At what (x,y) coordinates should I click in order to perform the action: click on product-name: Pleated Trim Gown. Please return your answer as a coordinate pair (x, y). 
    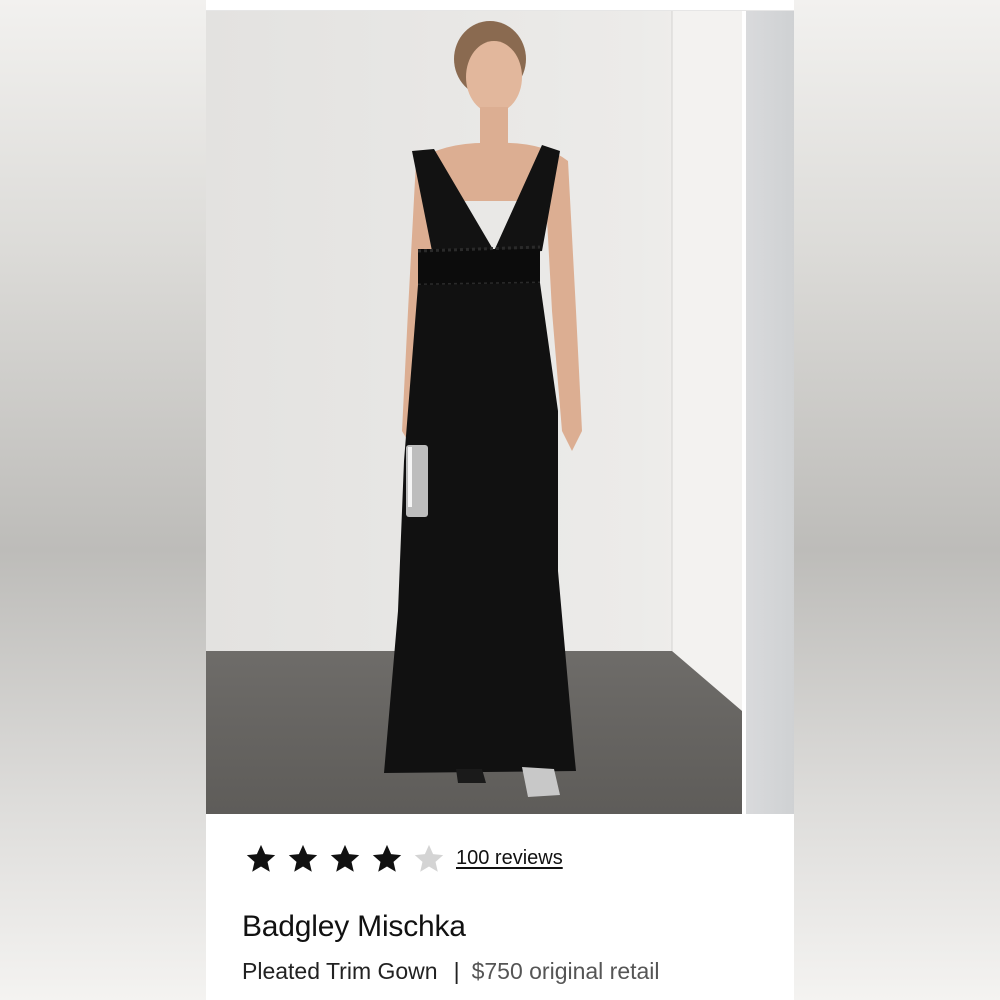
    Looking at the image, I should click on (340, 971).